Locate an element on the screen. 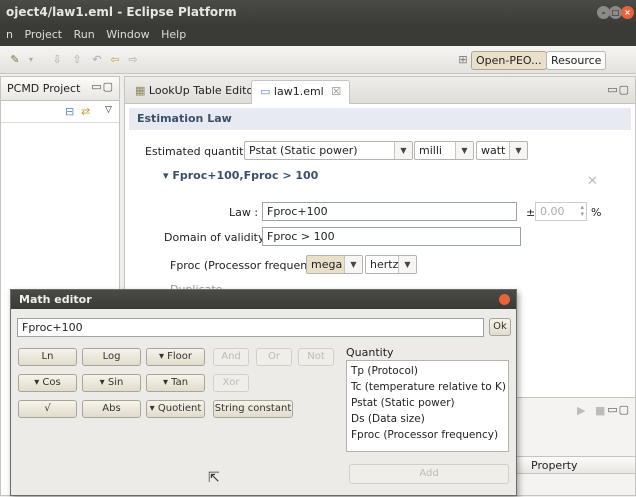  sin-label: ▾ Sin is located at coordinates (111, 382).